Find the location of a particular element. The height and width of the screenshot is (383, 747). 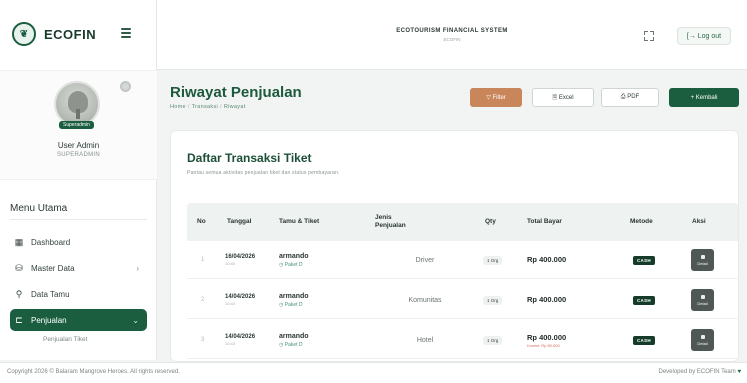

divider is located at coordinates (78, 219).